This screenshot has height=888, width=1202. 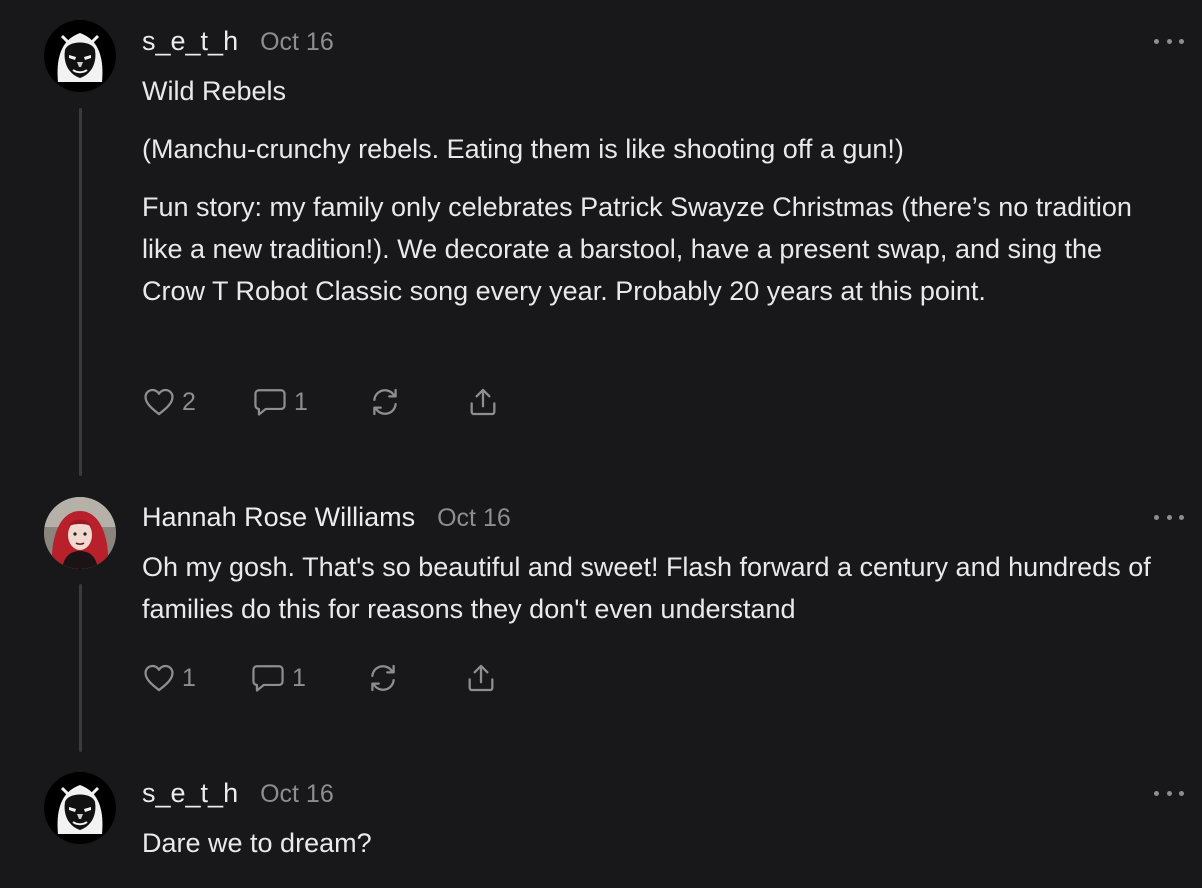 I want to click on profile-photo-red-hair, so click(x=80, y=533).